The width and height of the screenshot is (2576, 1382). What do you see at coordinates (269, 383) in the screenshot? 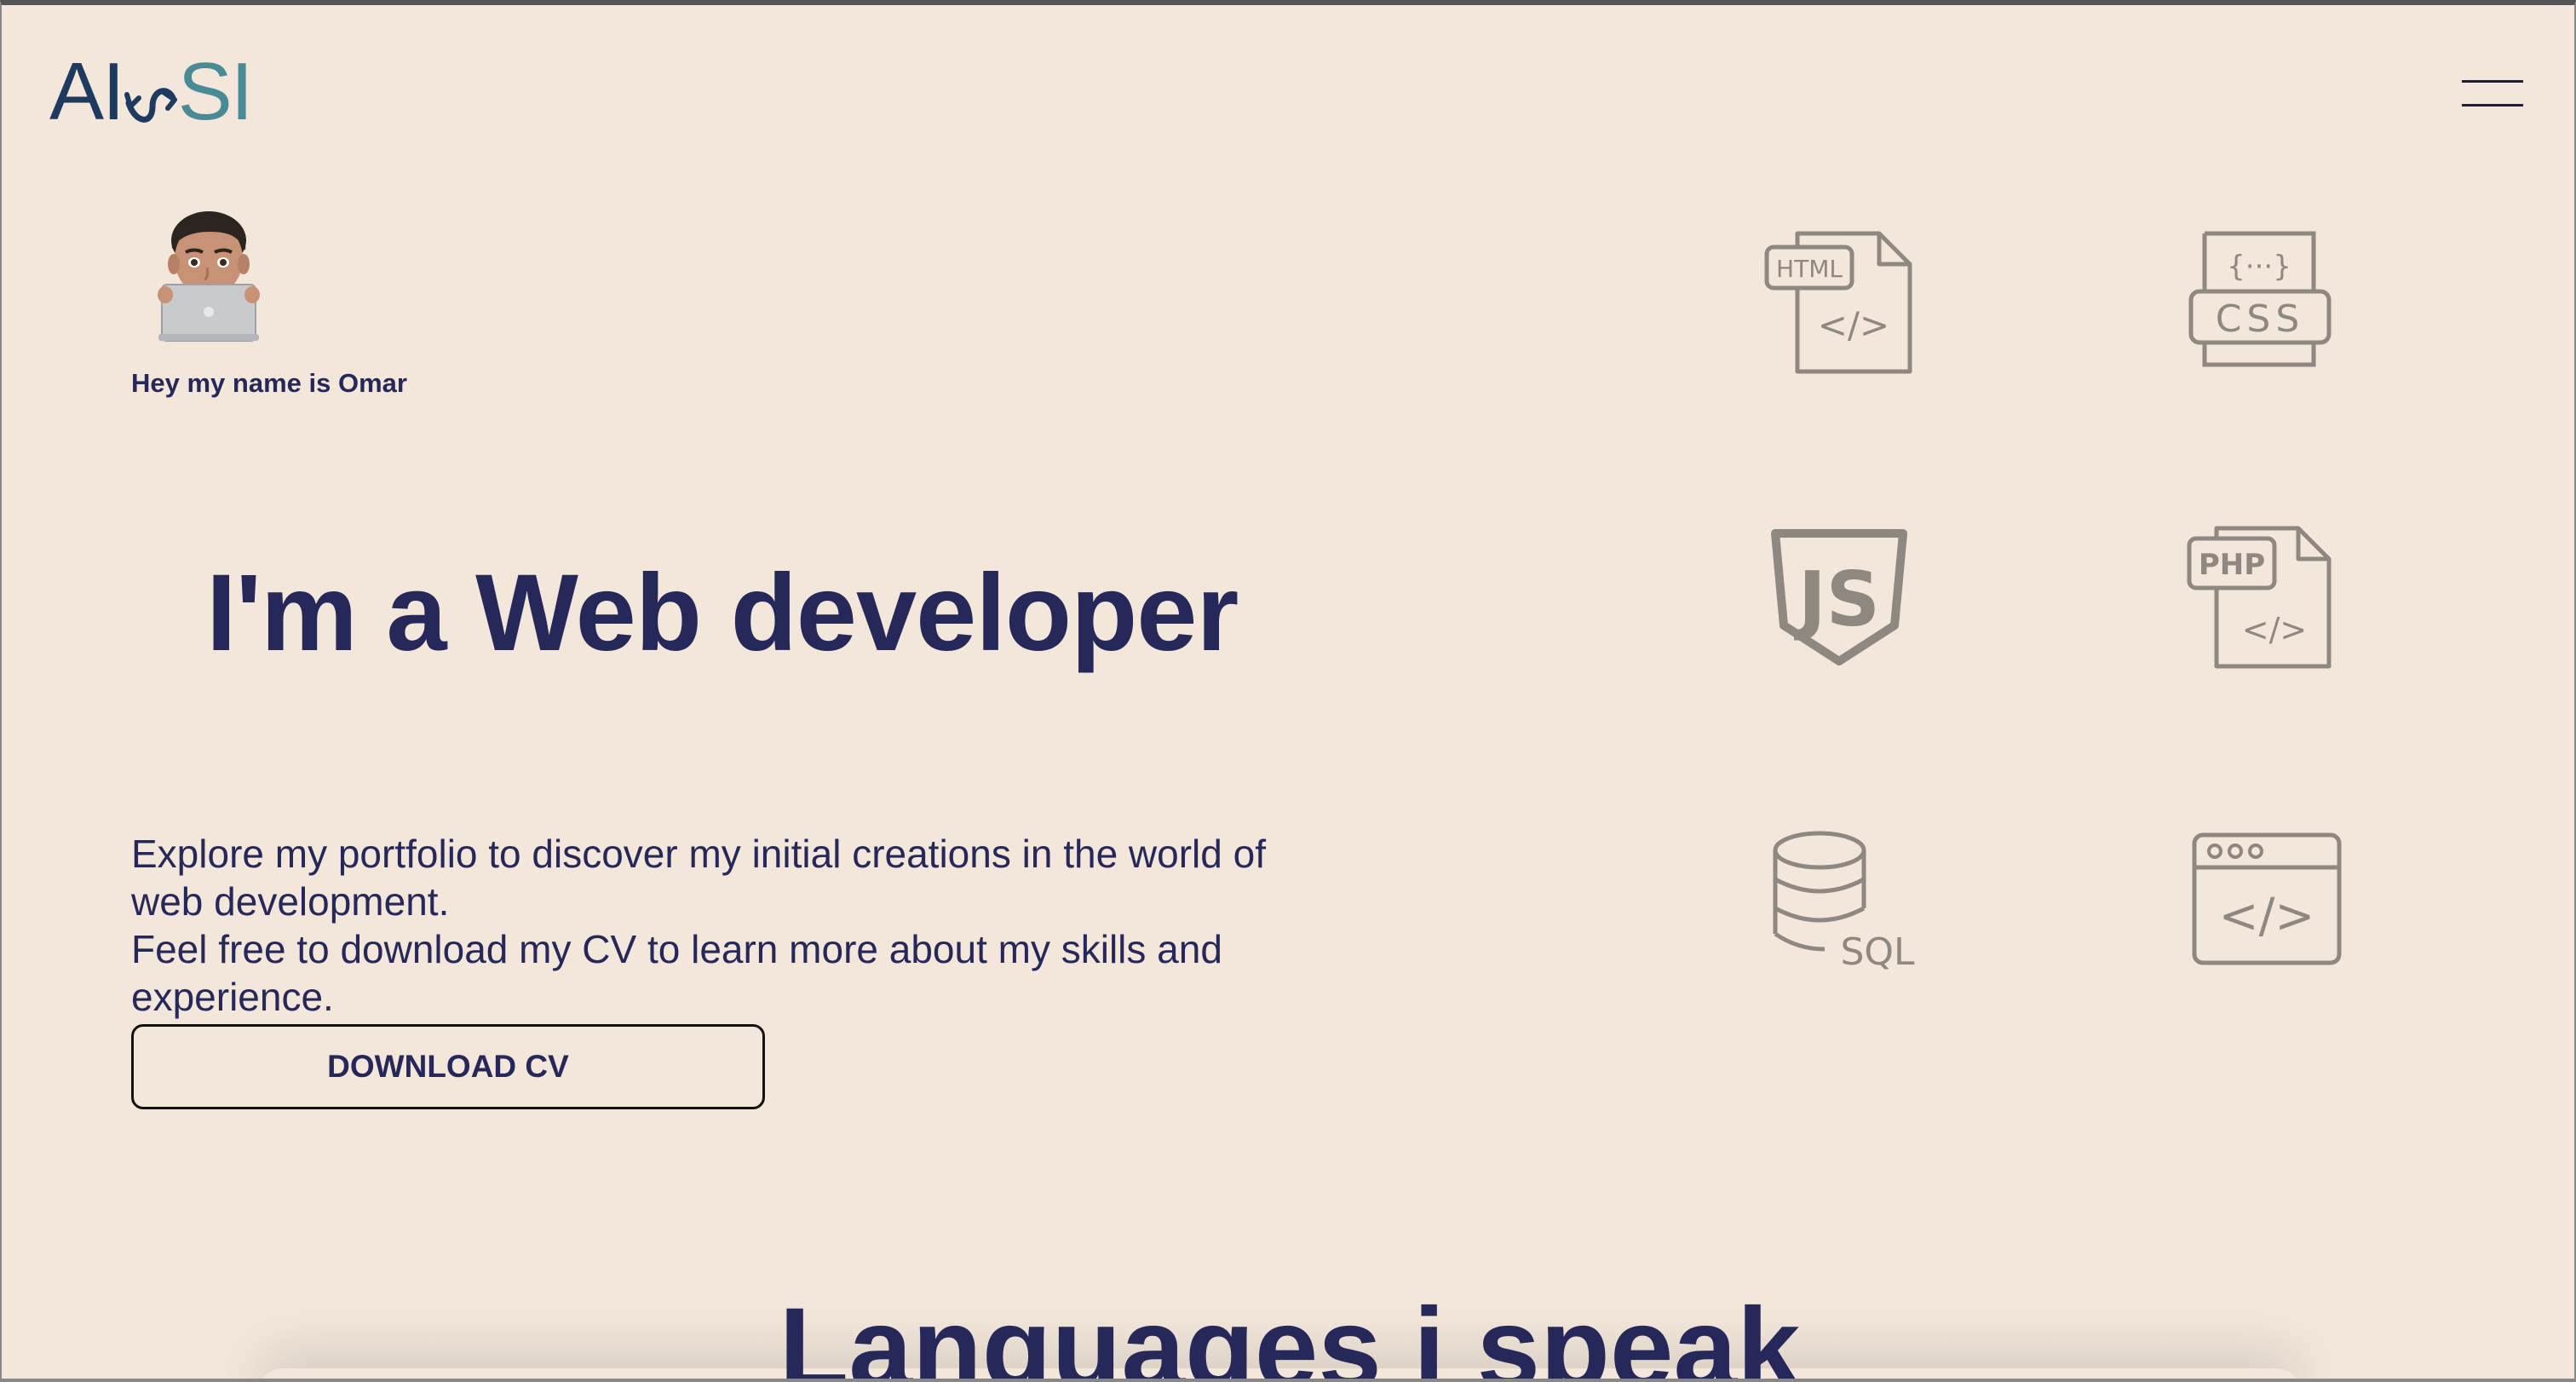
I see `greeting-text: Hey my name is Omar` at bounding box center [269, 383].